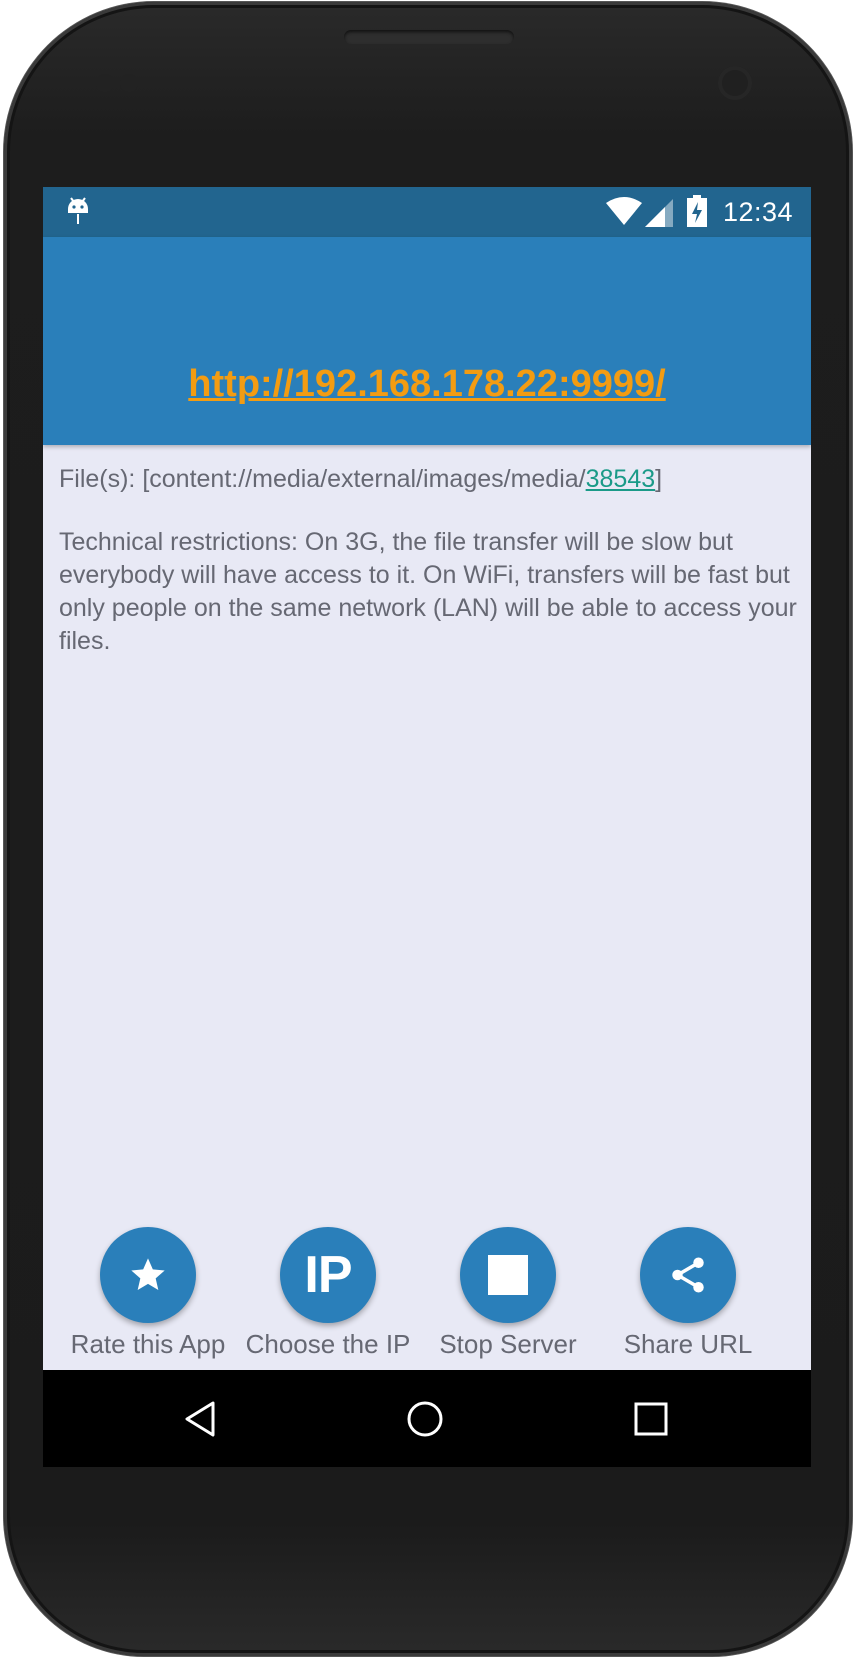  I want to click on choose-ip-label: Choose the IP, so click(328, 1344).